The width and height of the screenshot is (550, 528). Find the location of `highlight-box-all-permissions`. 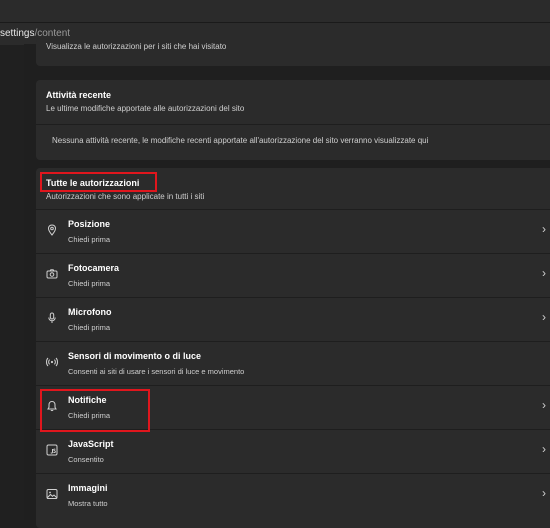

highlight-box-all-permissions is located at coordinates (98, 182).